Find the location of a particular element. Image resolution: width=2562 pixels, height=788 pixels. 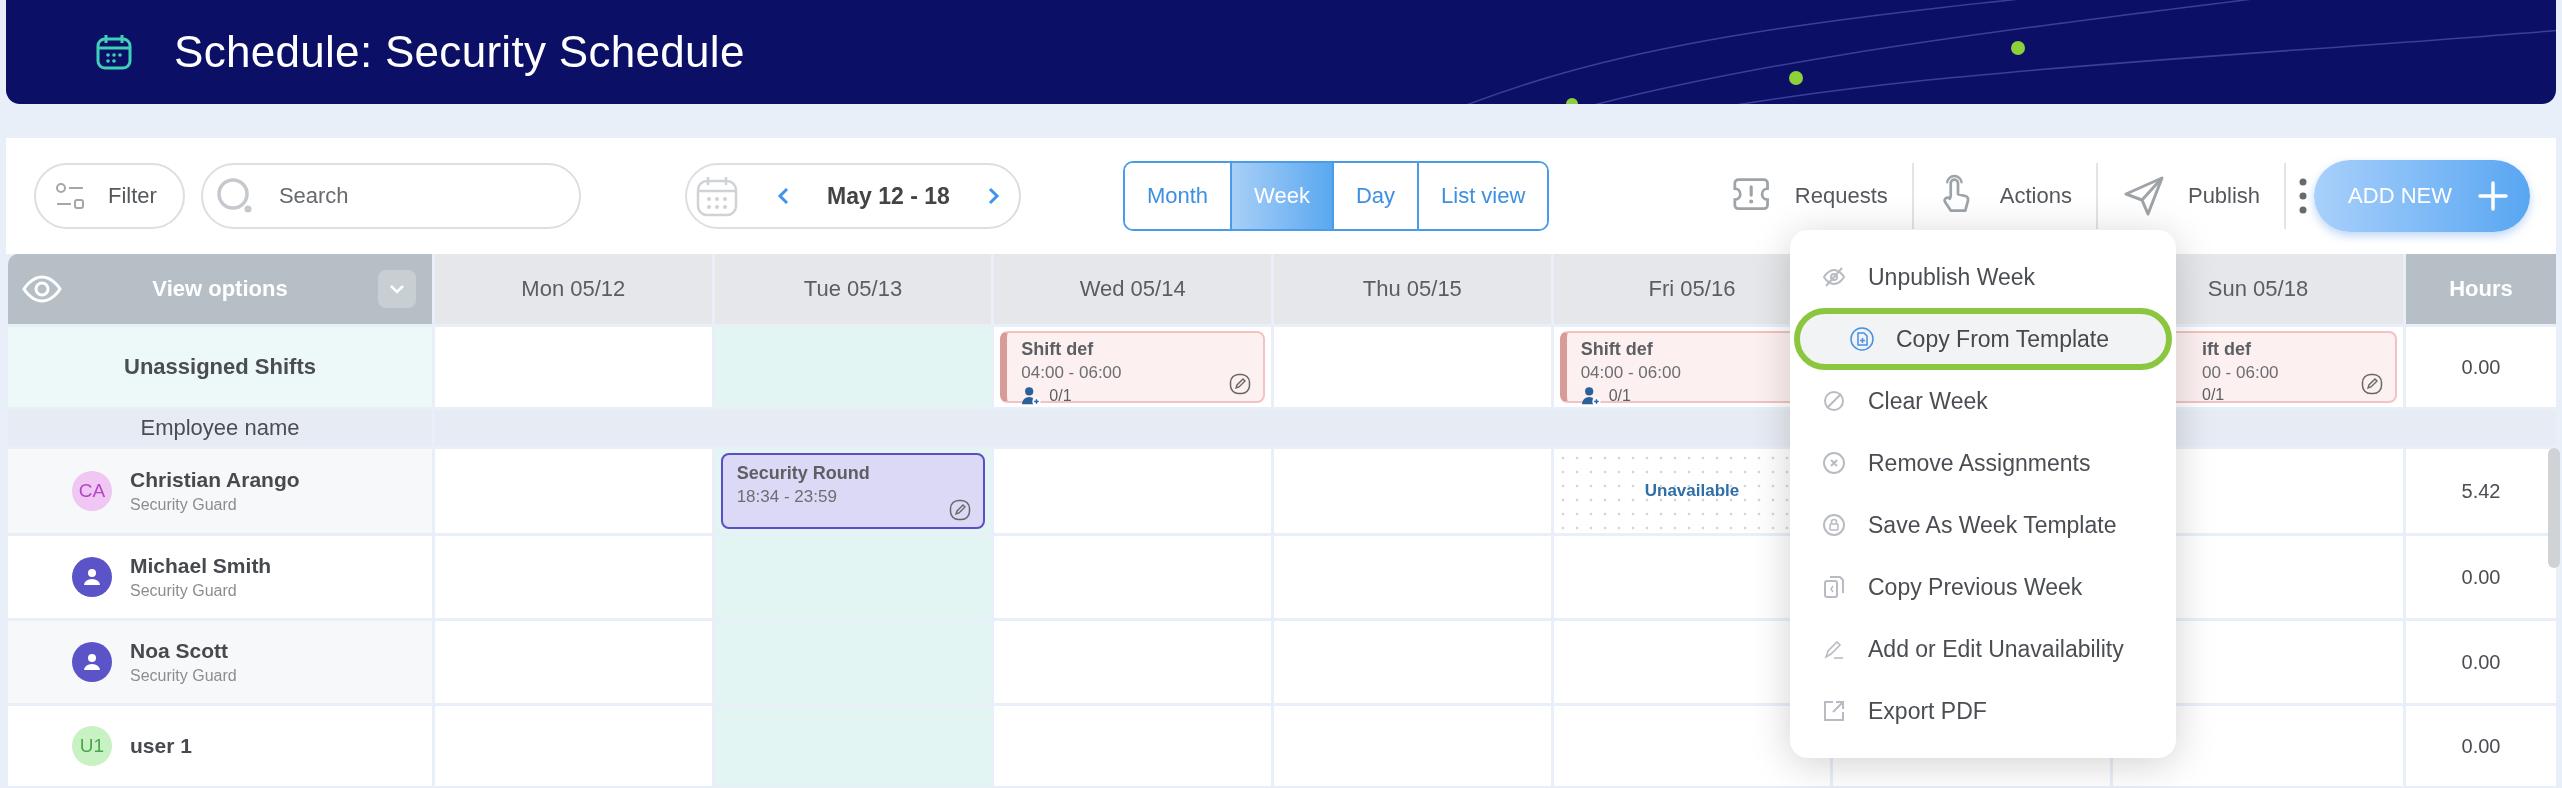

filter-button: Filter is located at coordinates (109, 196).